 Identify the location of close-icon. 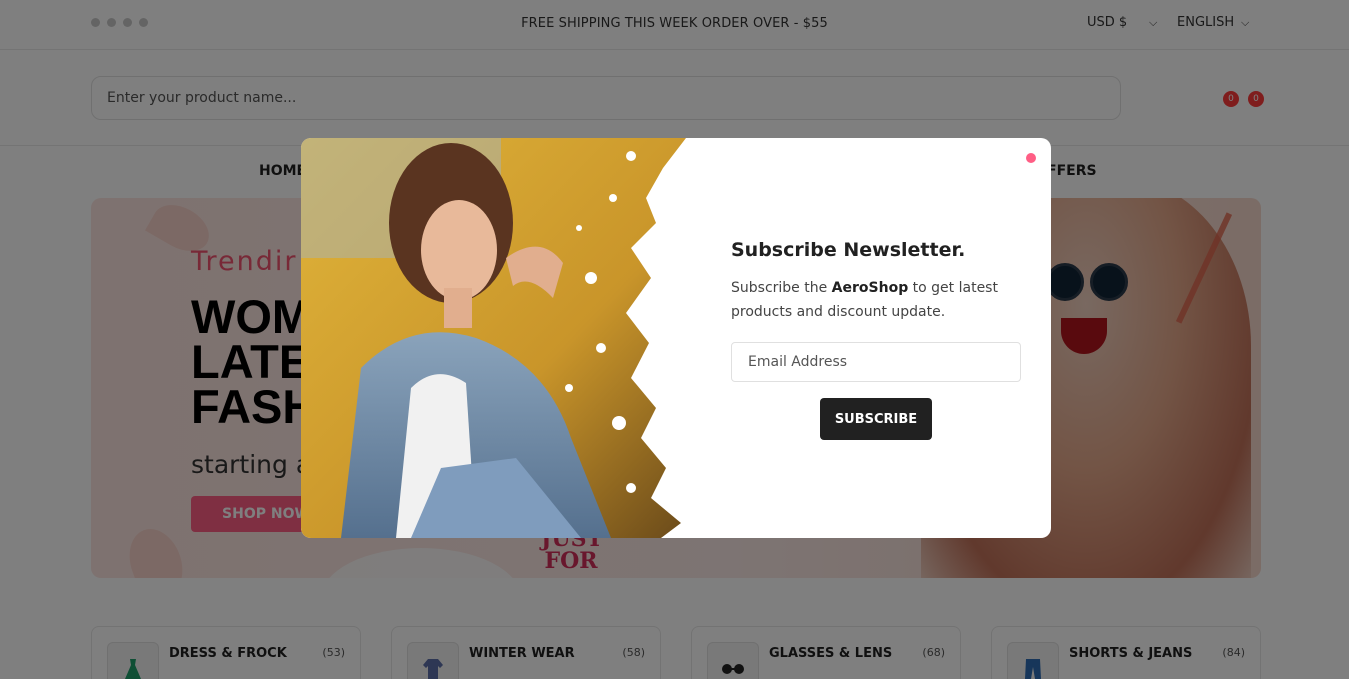
(1031, 158).